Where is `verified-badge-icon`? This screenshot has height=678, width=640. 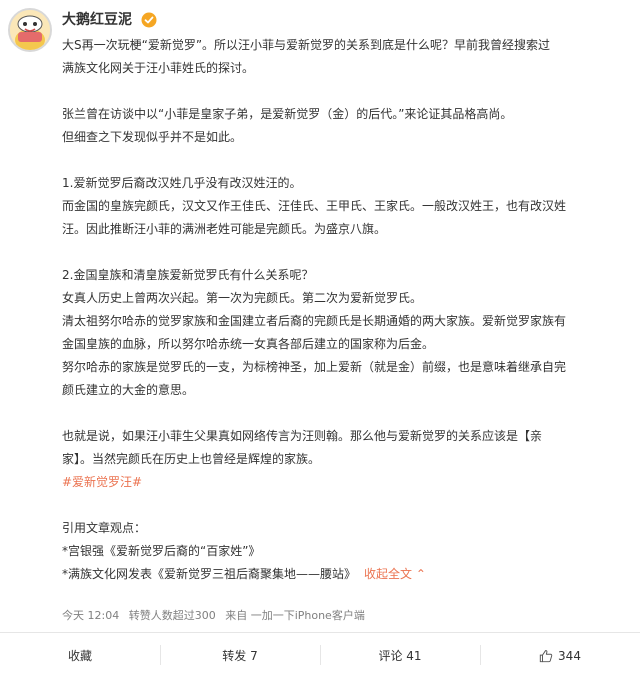 verified-badge-icon is located at coordinates (149, 20).